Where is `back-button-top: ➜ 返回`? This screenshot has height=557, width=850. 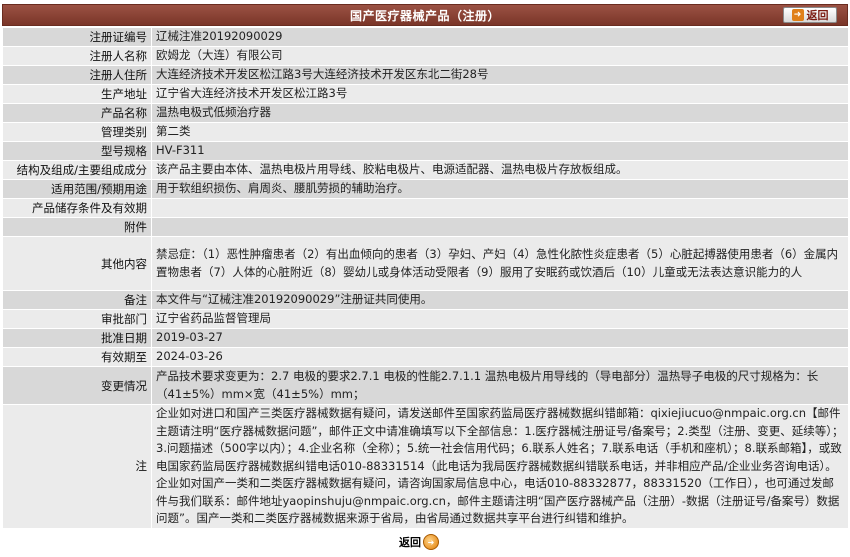
back-button-top: ➜ 返回 is located at coordinates (810, 15).